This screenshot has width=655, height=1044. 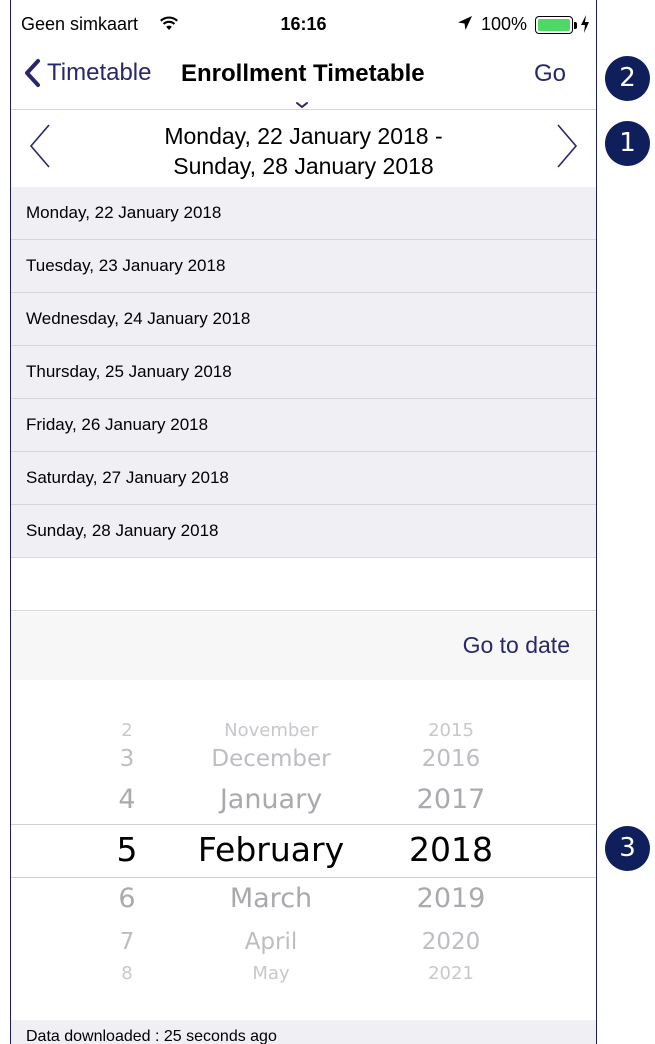 I want to click on picker-year-item: 2017, so click(x=451, y=799).